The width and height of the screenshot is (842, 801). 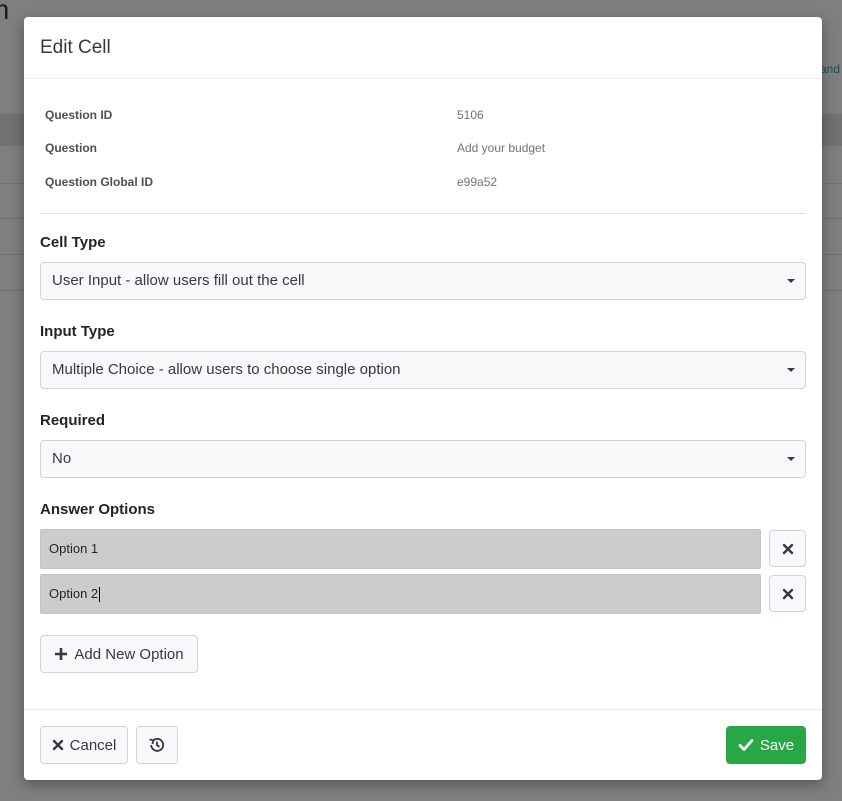 What do you see at coordinates (62, 458) in the screenshot?
I see `required-value: No` at bounding box center [62, 458].